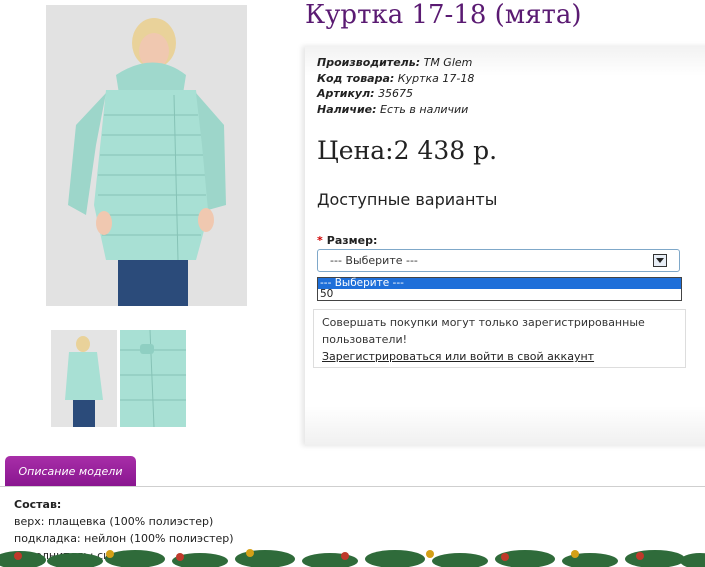 The width and height of the screenshot is (705, 567). Describe the element at coordinates (374, 260) in the screenshot. I see `size-select-value: --- Выберите ---` at that location.